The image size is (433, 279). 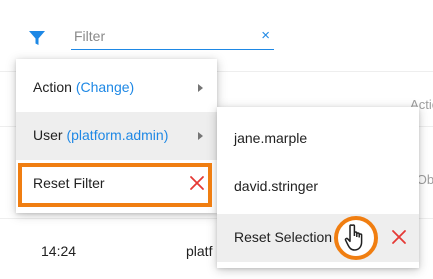 What do you see at coordinates (265, 36) in the screenshot?
I see `clear-filter-icon: ×` at bounding box center [265, 36].